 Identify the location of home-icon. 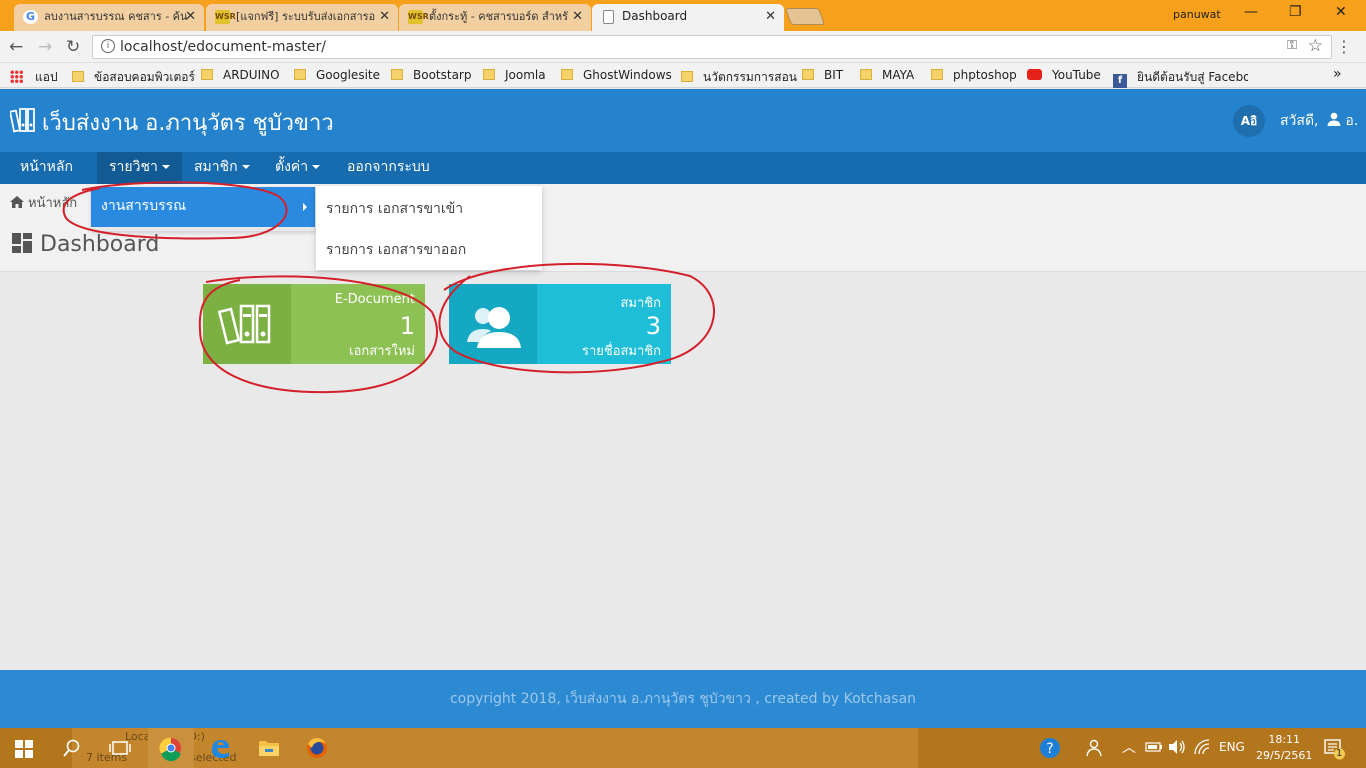
(17, 202).